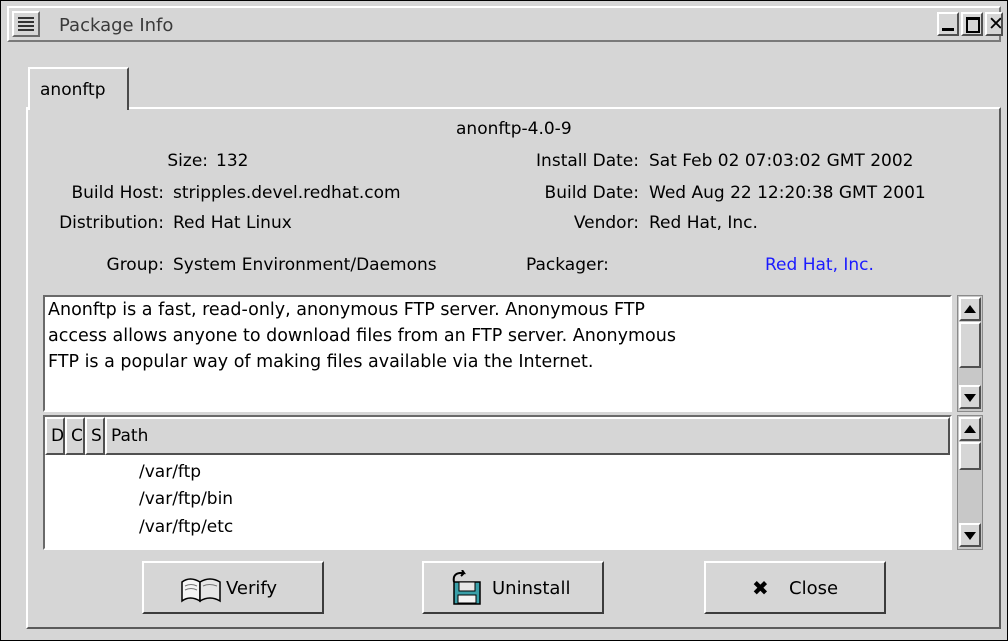  What do you see at coordinates (814, 588) in the screenshot?
I see `close-label: Close` at bounding box center [814, 588].